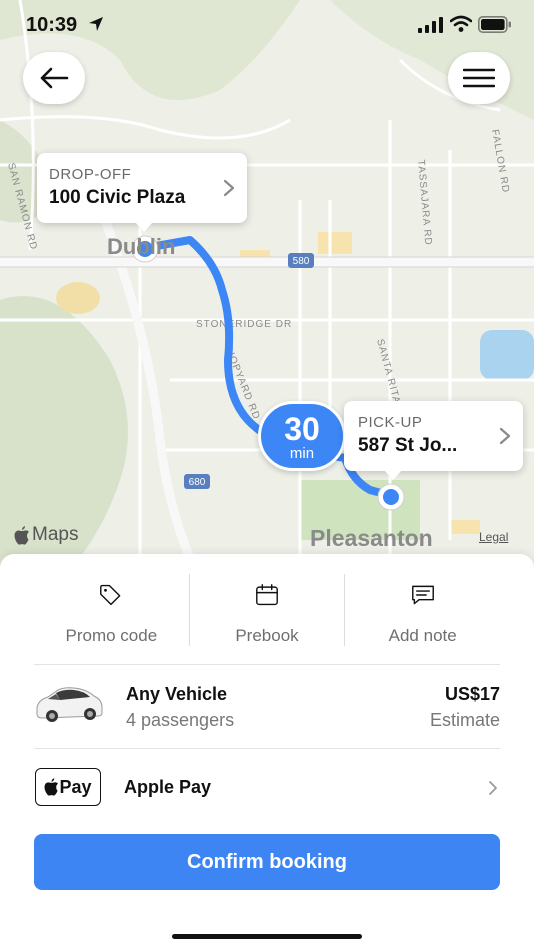 The width and height of the screenshot is (534, 950). Describe the element at coordinates (267, 862) in the screenshot. I see `confirm-booking-button: Confirm booking` at that location.